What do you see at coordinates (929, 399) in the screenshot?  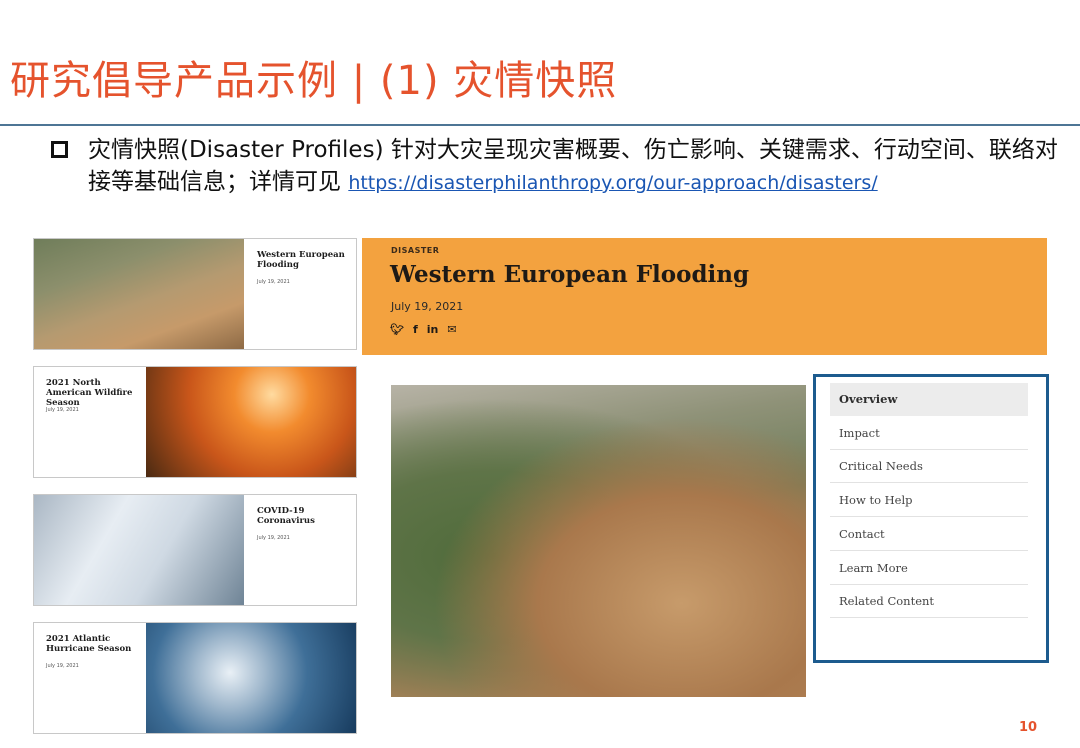 I see `nav-item-overview: Overview` at bounding box center [929, 399].